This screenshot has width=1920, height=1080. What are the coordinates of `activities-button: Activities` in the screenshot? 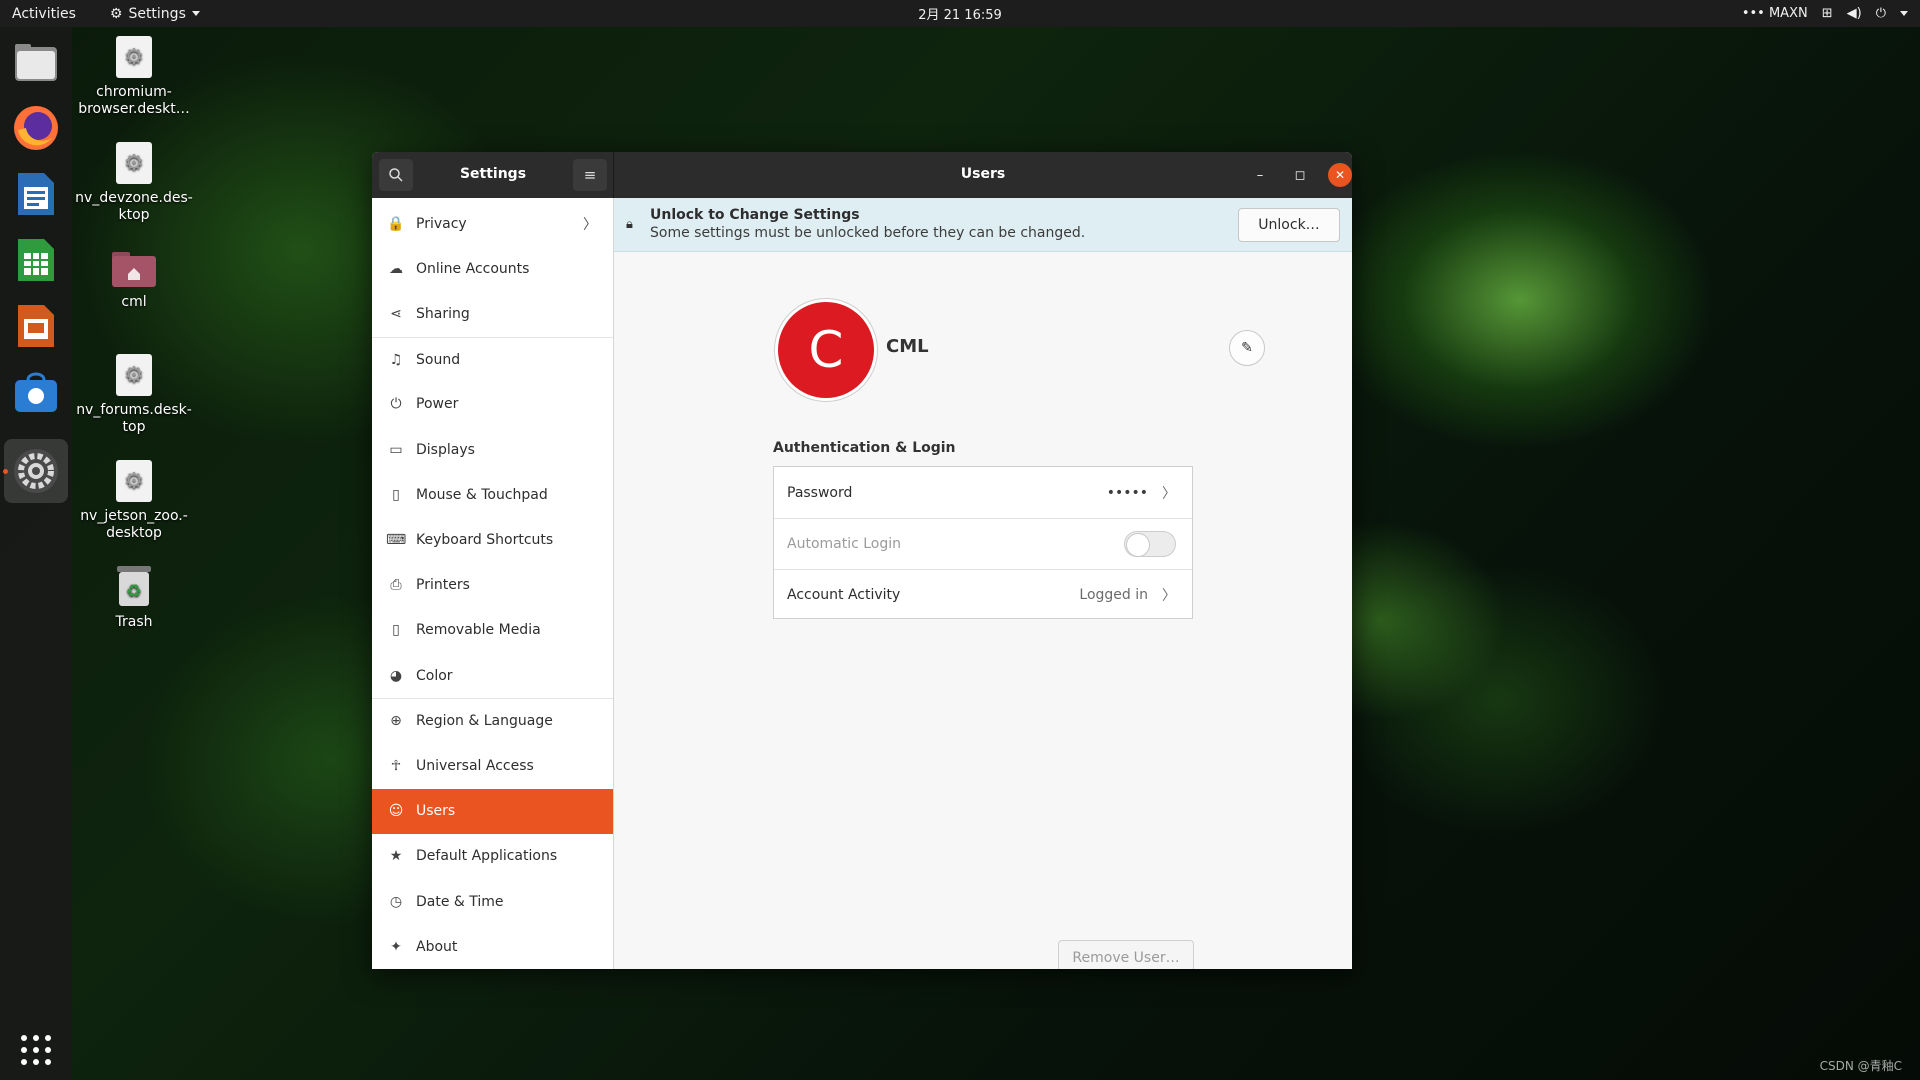 It's located at (44, 14).